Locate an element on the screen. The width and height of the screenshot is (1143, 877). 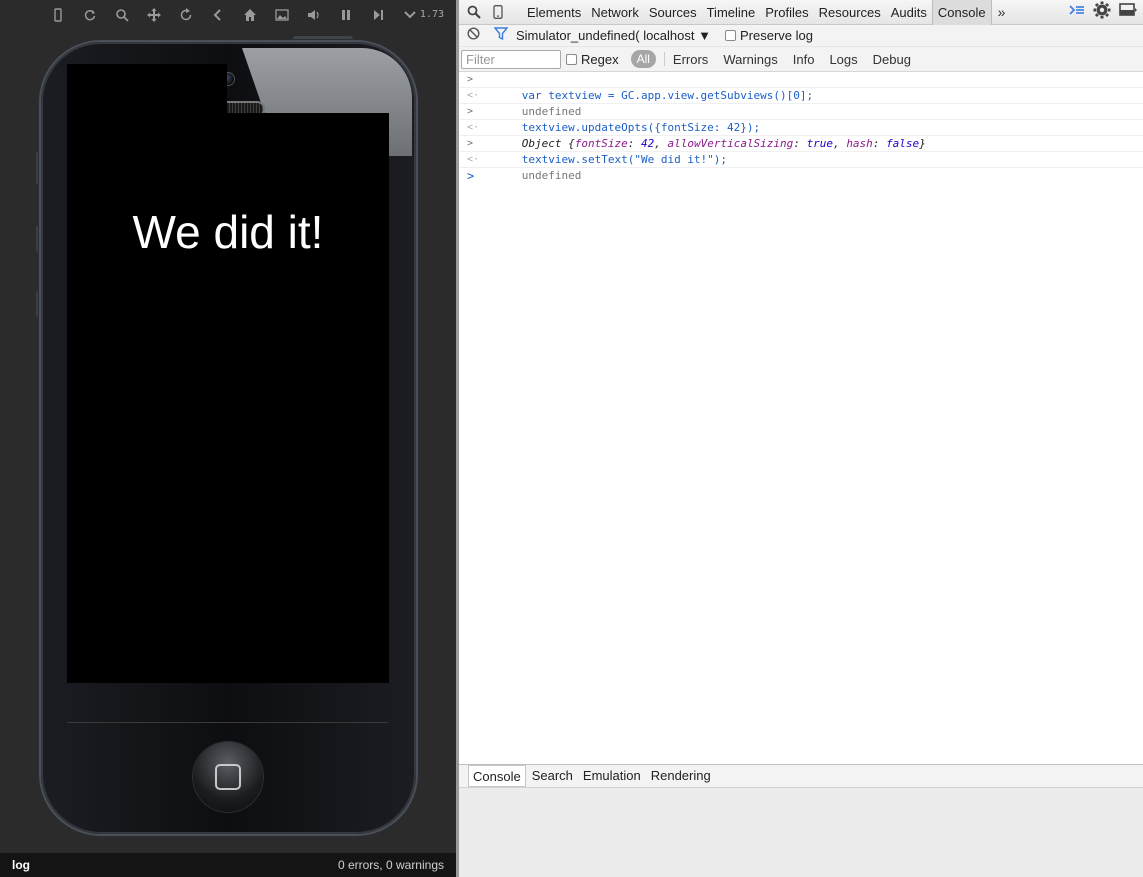
volume-icon is located at coordinates (314, 15).